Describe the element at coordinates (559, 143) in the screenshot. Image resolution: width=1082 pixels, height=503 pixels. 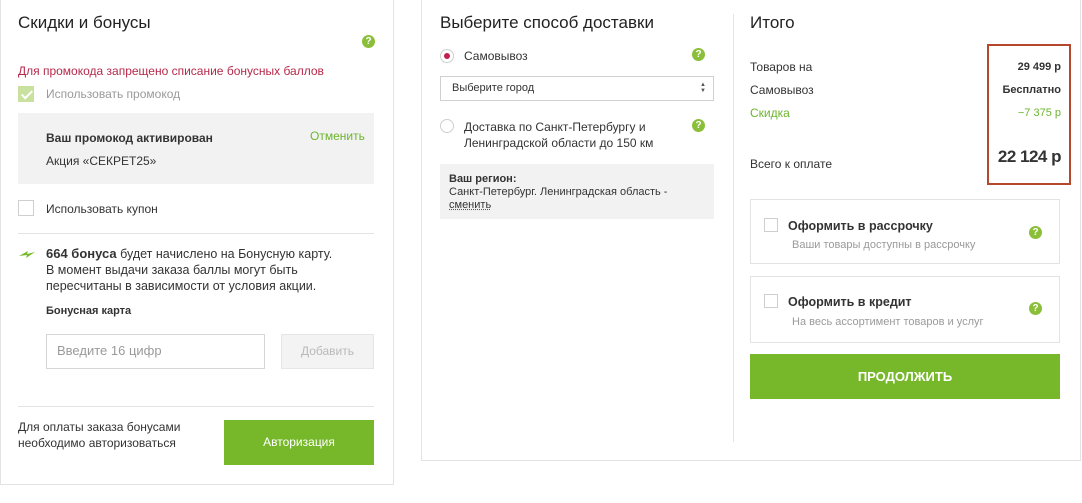
I see `courier-label-line-2: Ленинградской области до 150 км` at that location.